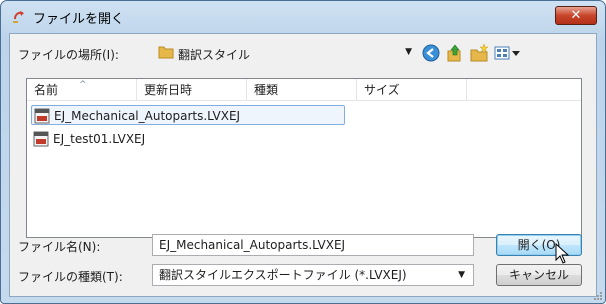  I want to click on filetype-dropdown: 翻訳スタイルエクスポートファイル (*.LVXEJ) ▼, so click(313, 275).